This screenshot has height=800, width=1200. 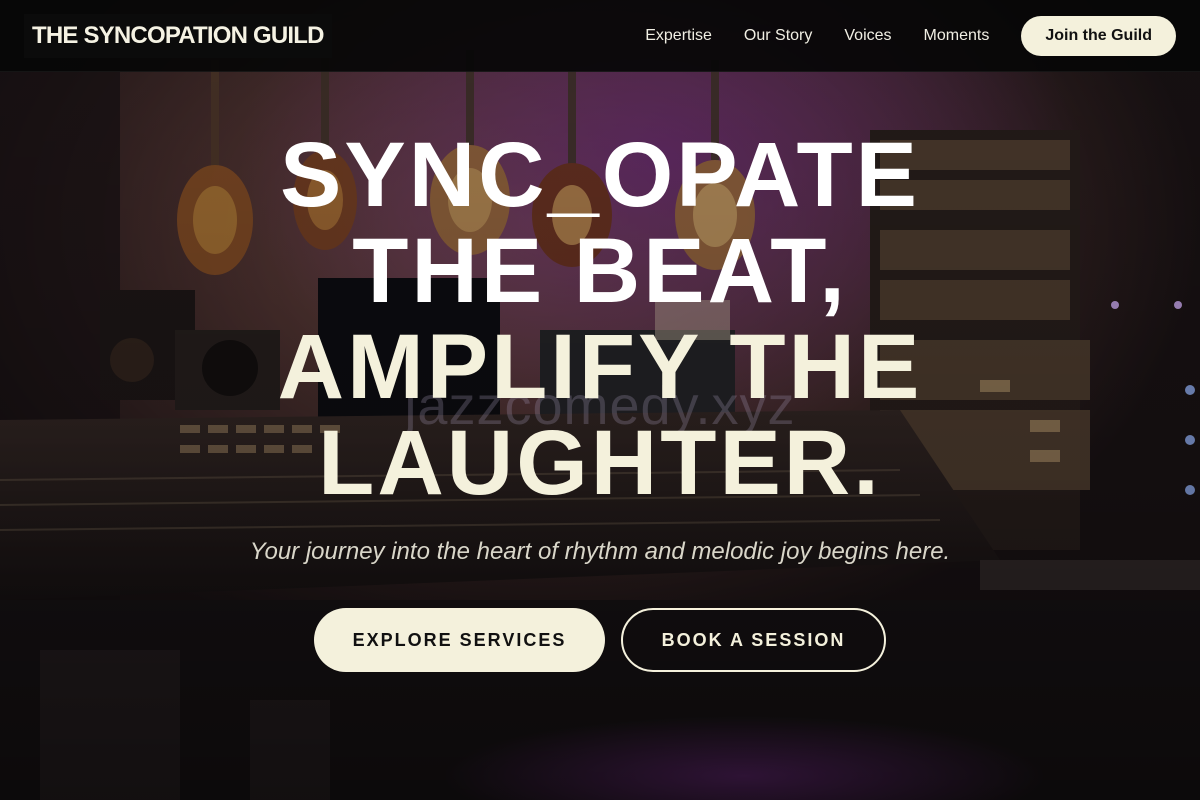 What do you see at coordinates (778, 36) in the screenshot?
I see `nav-link-our-story: Our Story` at bounding box center [778, 36].